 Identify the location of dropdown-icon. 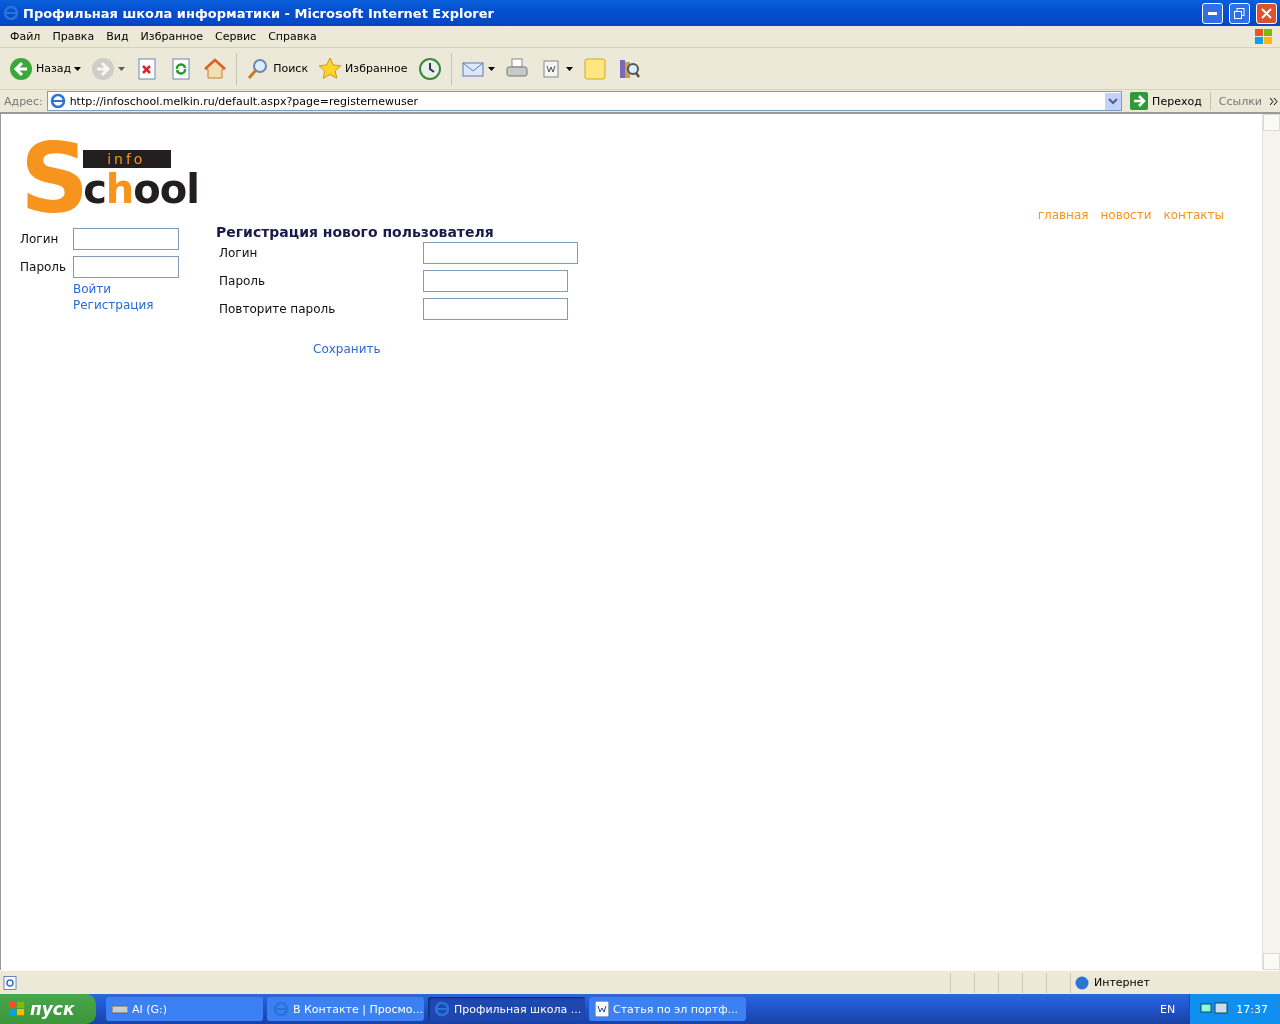
(1113, 101).